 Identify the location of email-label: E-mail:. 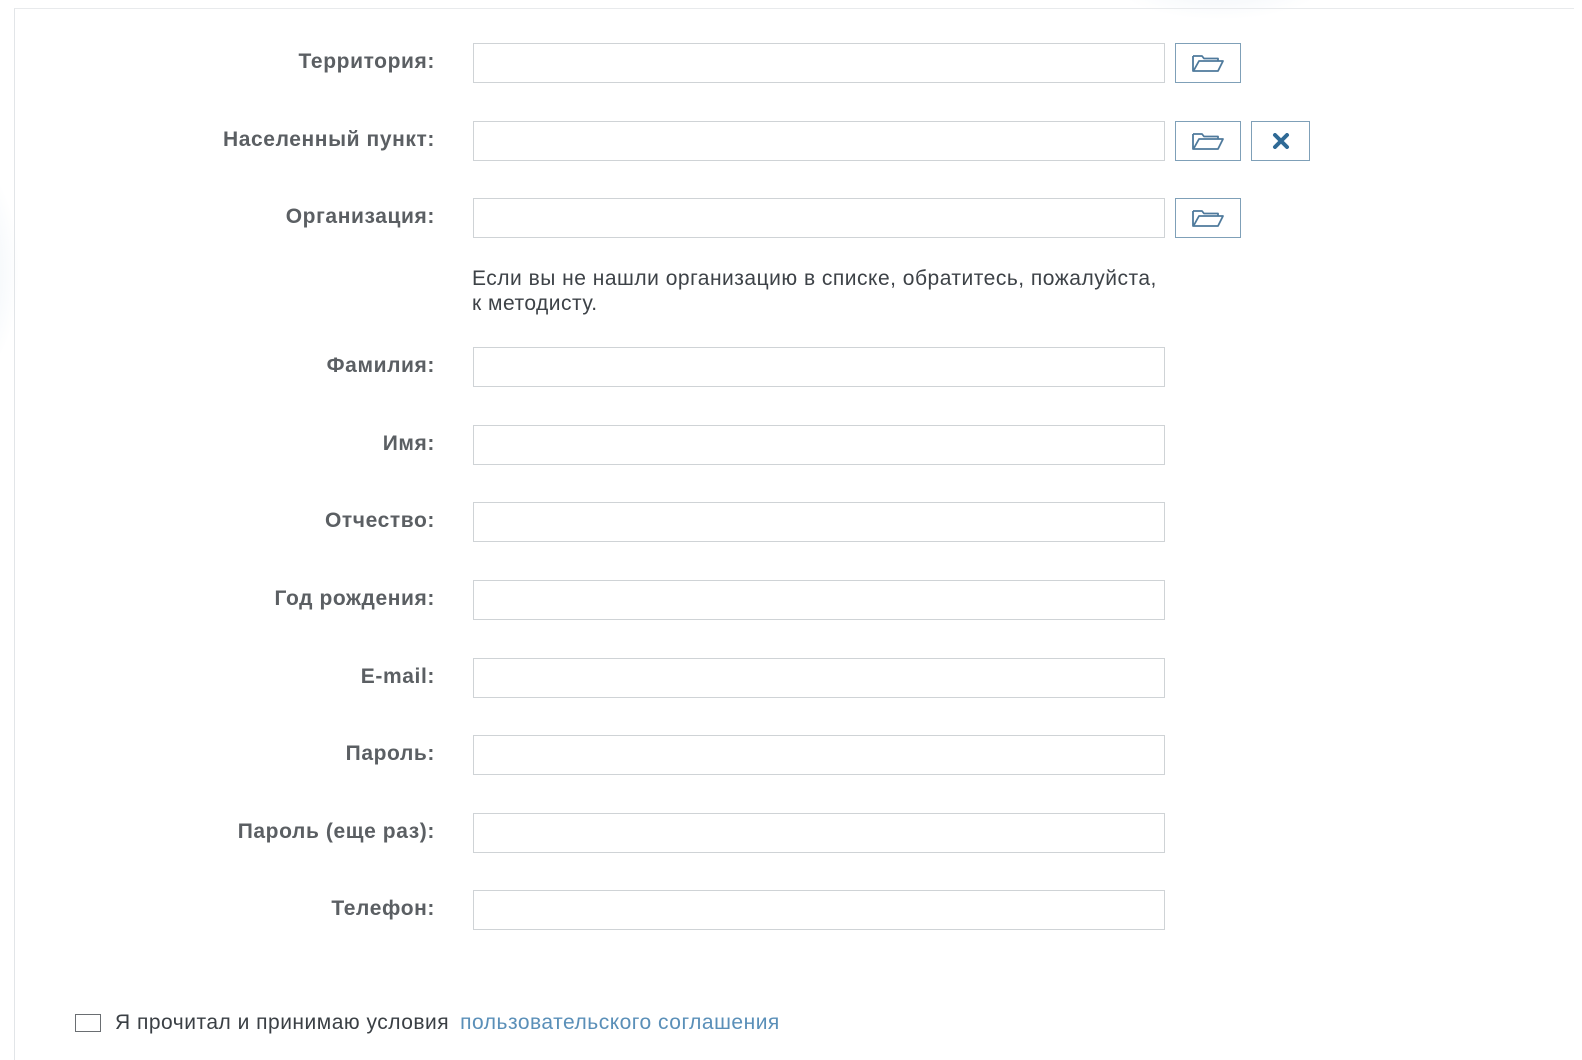
(397, 676).